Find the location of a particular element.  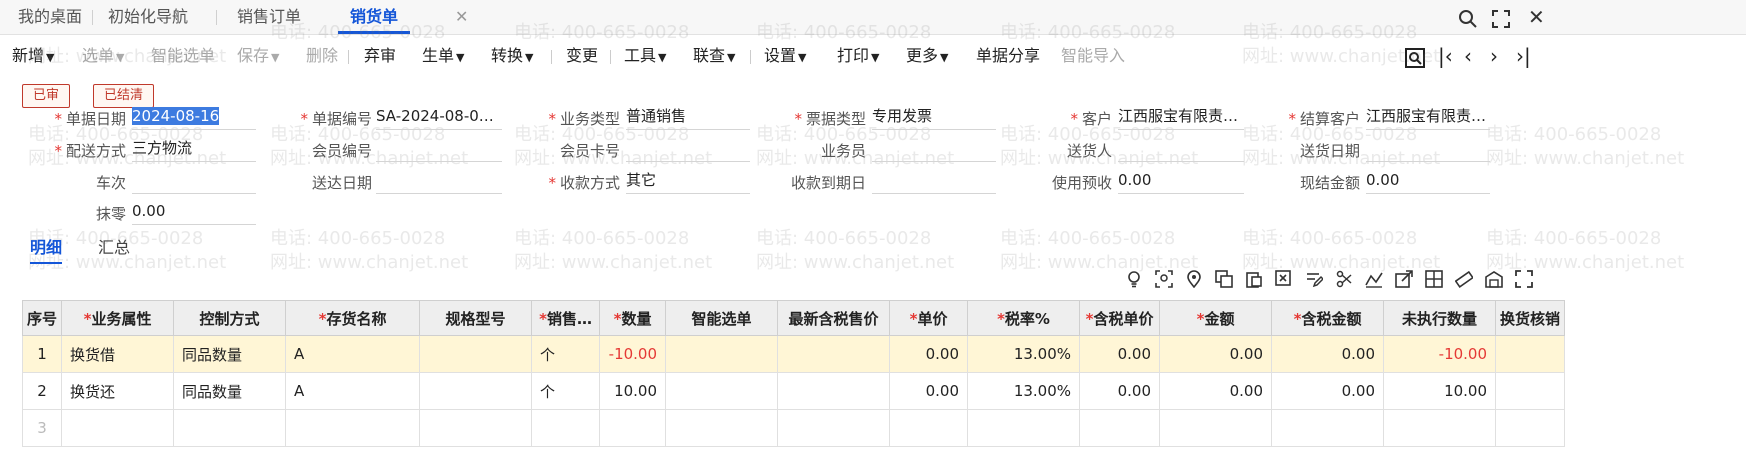

invoice-type-field: 专用发票 is located at coordinates (934, 117).